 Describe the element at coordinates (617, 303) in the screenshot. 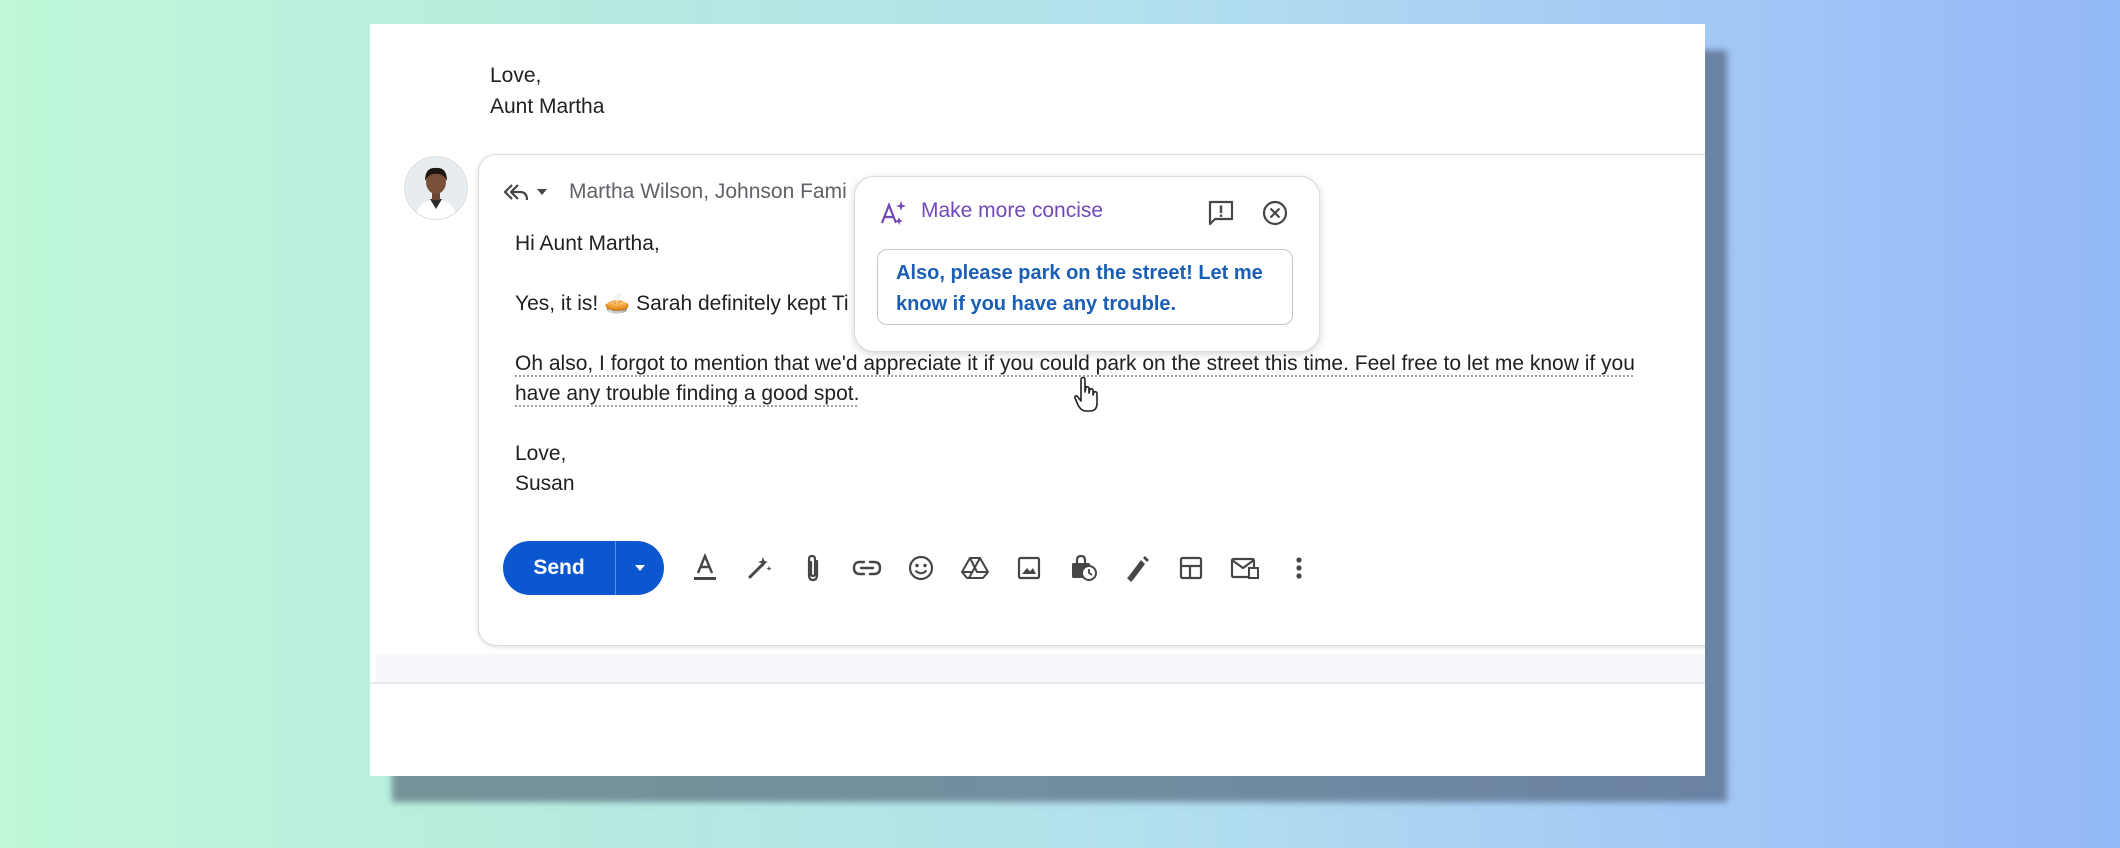

I see `pie-emoji: 🥧` at that location.